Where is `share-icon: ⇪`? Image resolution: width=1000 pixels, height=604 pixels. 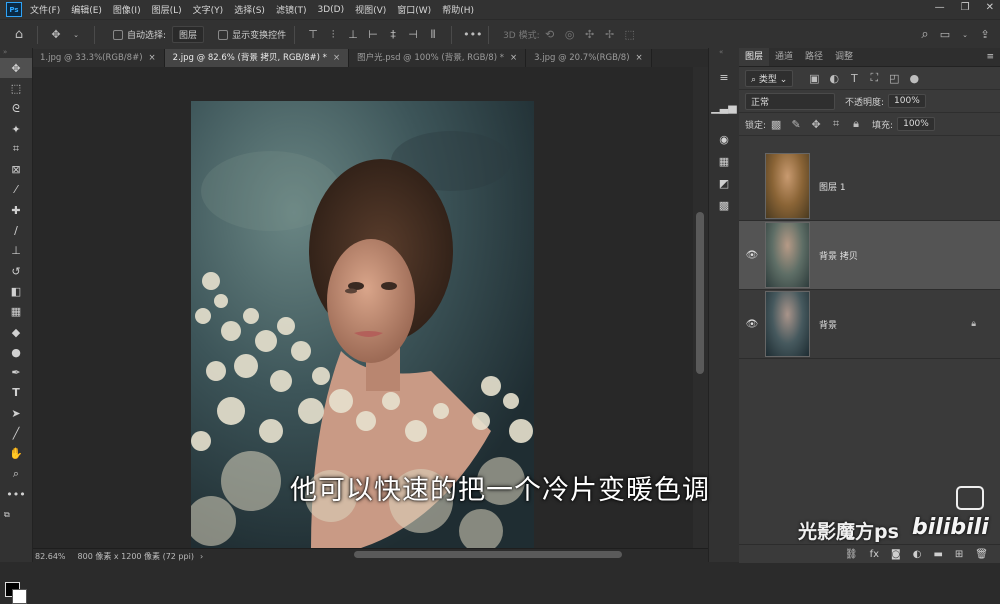 share-icon: ⇪ is located at coordinates (985, 34).